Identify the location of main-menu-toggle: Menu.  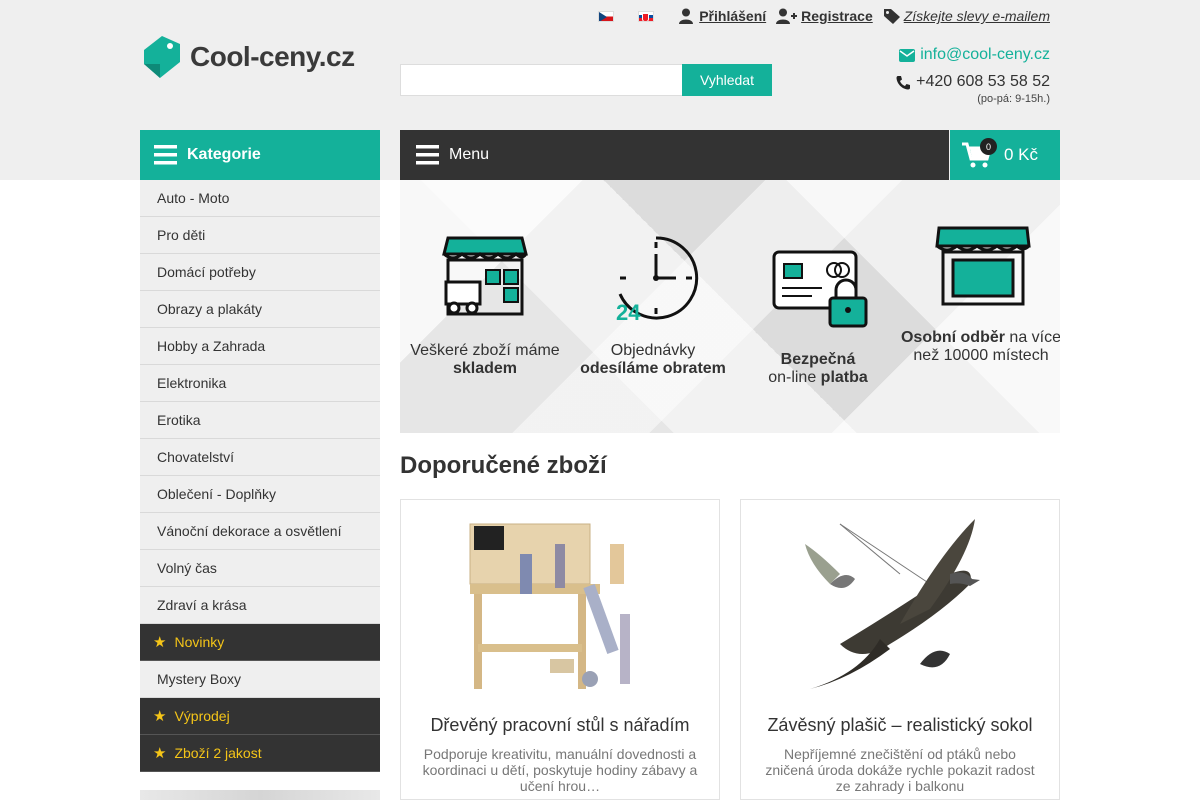
(674, 155).